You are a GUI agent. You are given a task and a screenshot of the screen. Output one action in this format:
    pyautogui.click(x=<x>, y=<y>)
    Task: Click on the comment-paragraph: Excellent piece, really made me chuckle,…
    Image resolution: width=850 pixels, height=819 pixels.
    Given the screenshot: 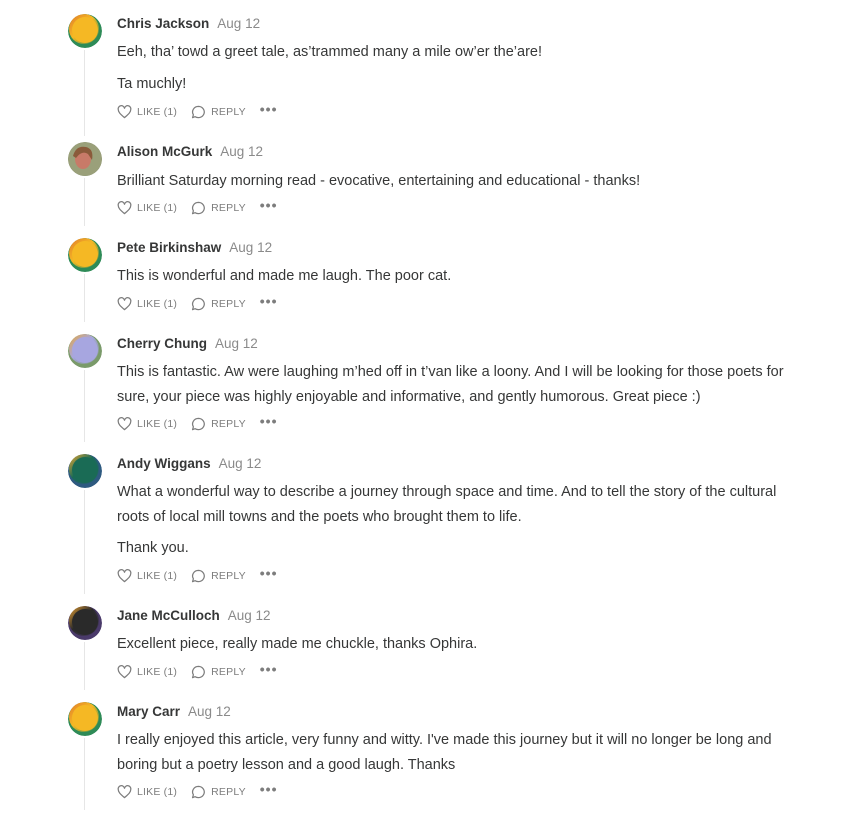 What is the action you would take?
    pyautogui.click(x=297, y=644)
    